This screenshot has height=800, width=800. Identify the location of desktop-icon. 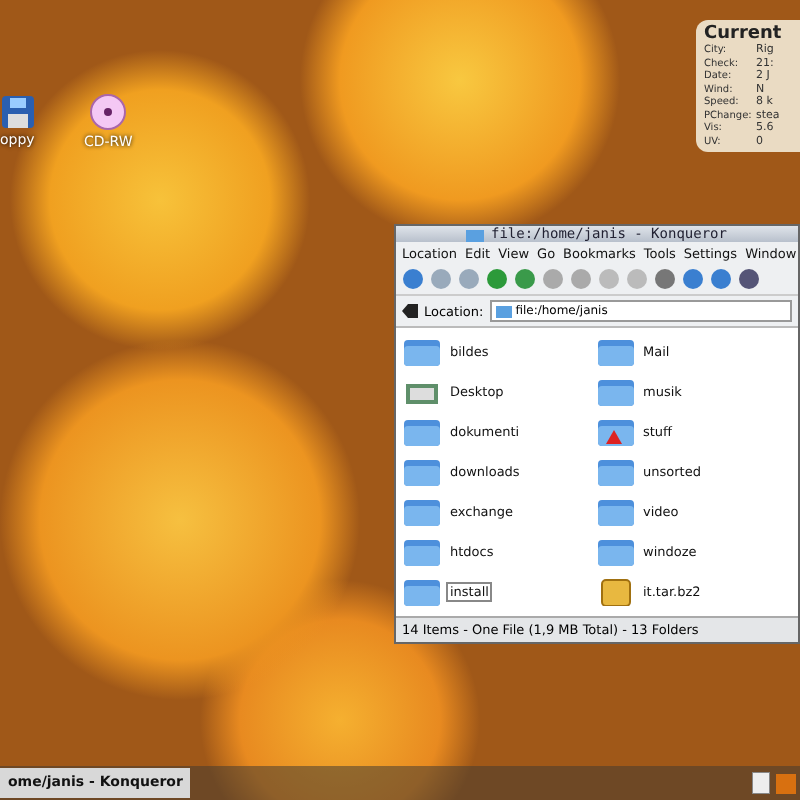
(422, 392).